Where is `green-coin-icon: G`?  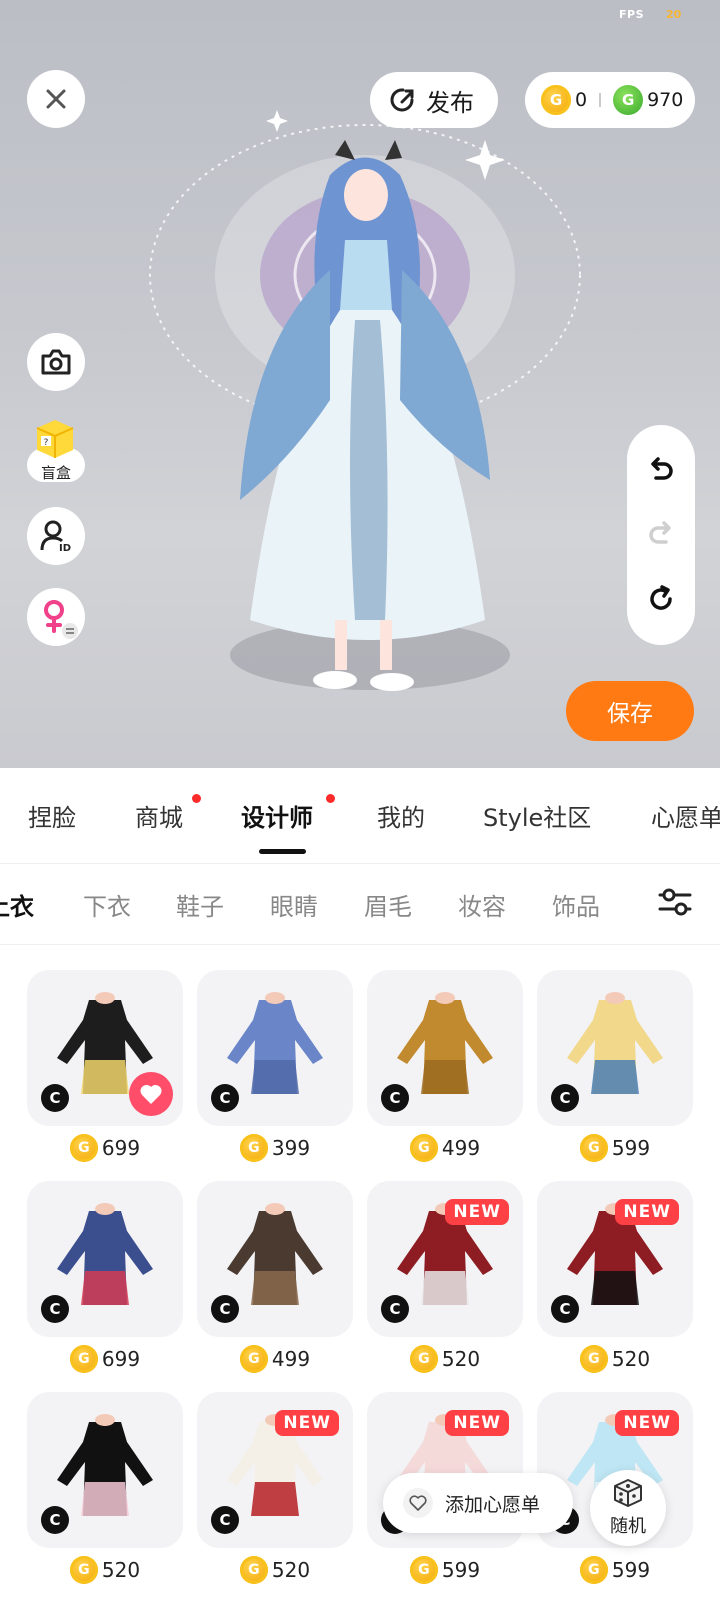
green-coin-icon: G is located at coordinates (628, 100).